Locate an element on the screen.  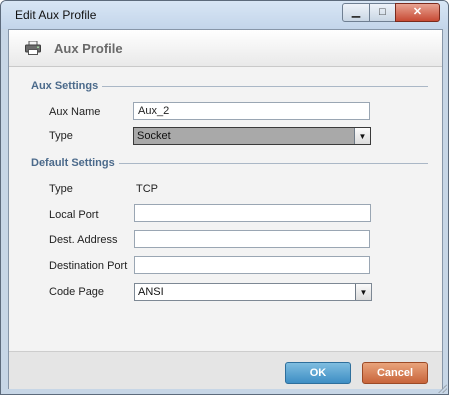
close-button: ✕ is located at coordinates (417, 12).